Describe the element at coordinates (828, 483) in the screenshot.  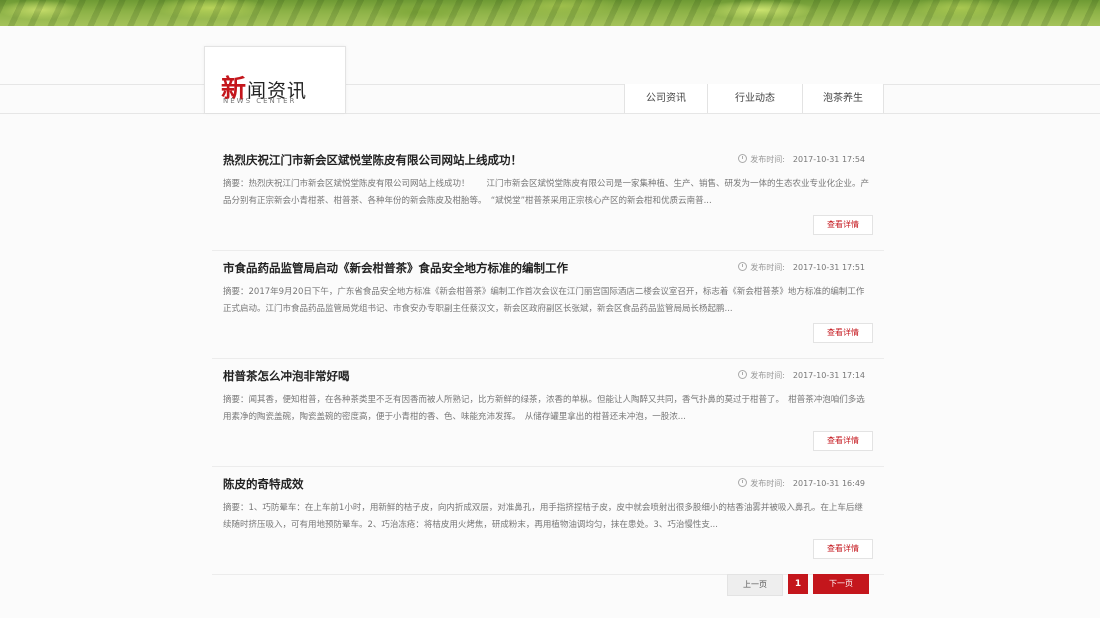
I see `time-value: 2017-10-31 16:49` at that location.